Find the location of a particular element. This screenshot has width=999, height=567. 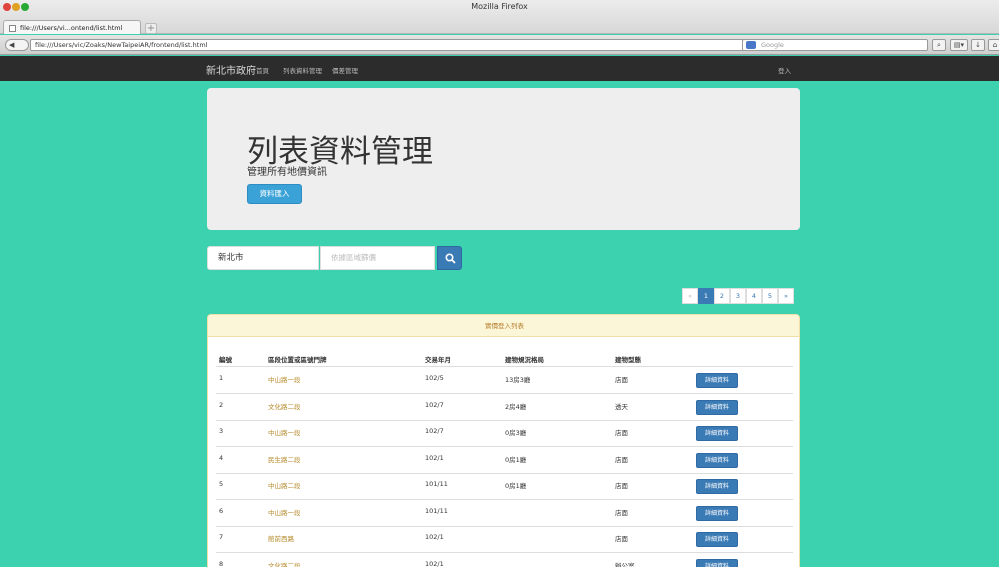

search-icon is located at coordinates (450, 258).